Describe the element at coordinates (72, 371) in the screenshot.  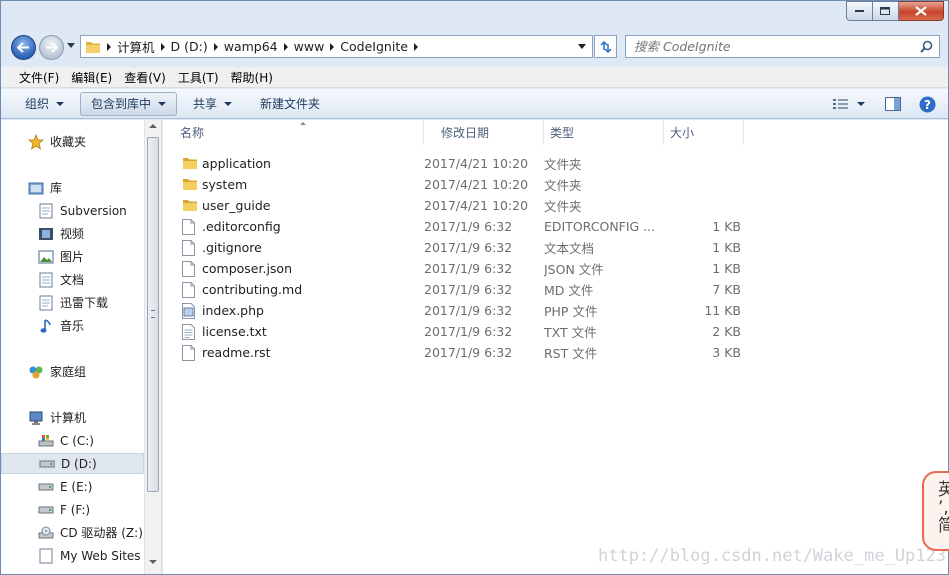
I see `nav-homegroup: 家庭组` at that location.